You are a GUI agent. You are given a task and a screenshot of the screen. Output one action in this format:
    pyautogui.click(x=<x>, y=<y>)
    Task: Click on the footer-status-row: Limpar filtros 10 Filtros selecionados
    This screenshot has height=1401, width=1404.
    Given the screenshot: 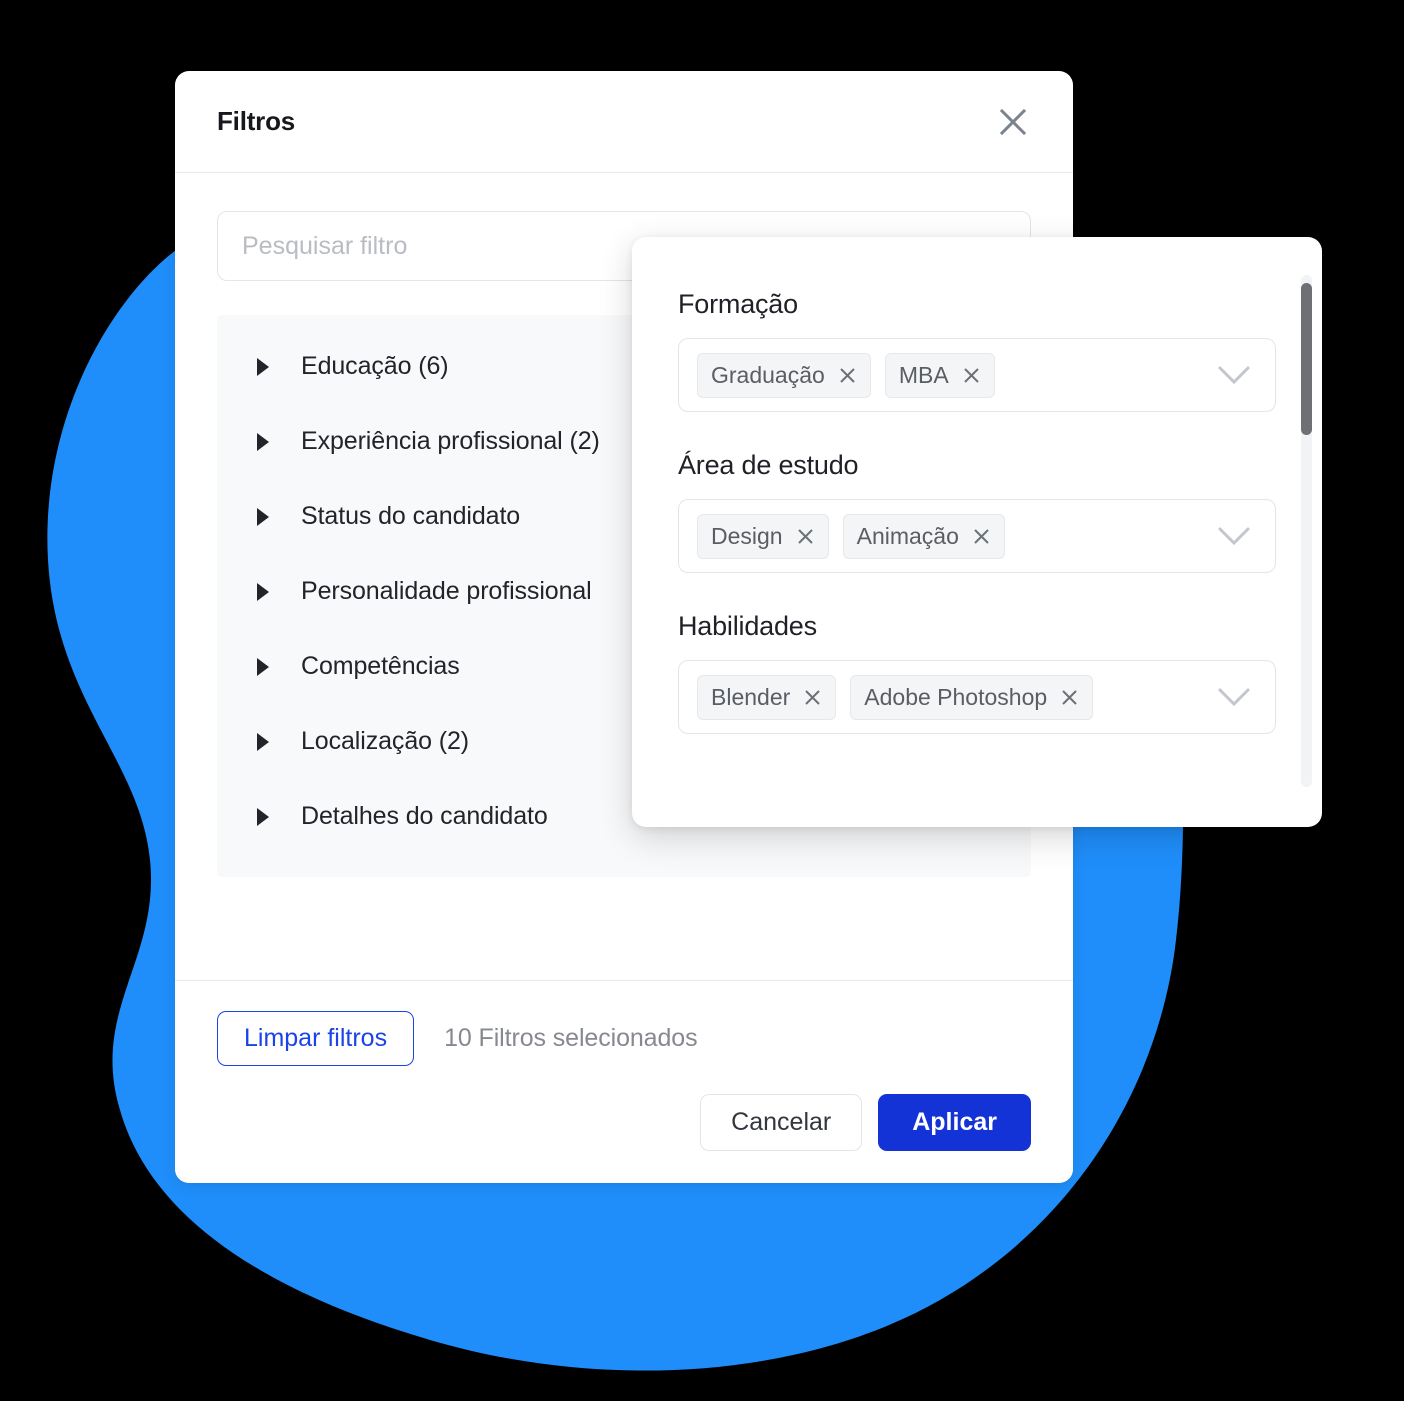 What is the action you would take?
    pyautogui.click(x=624, y=1038)
    